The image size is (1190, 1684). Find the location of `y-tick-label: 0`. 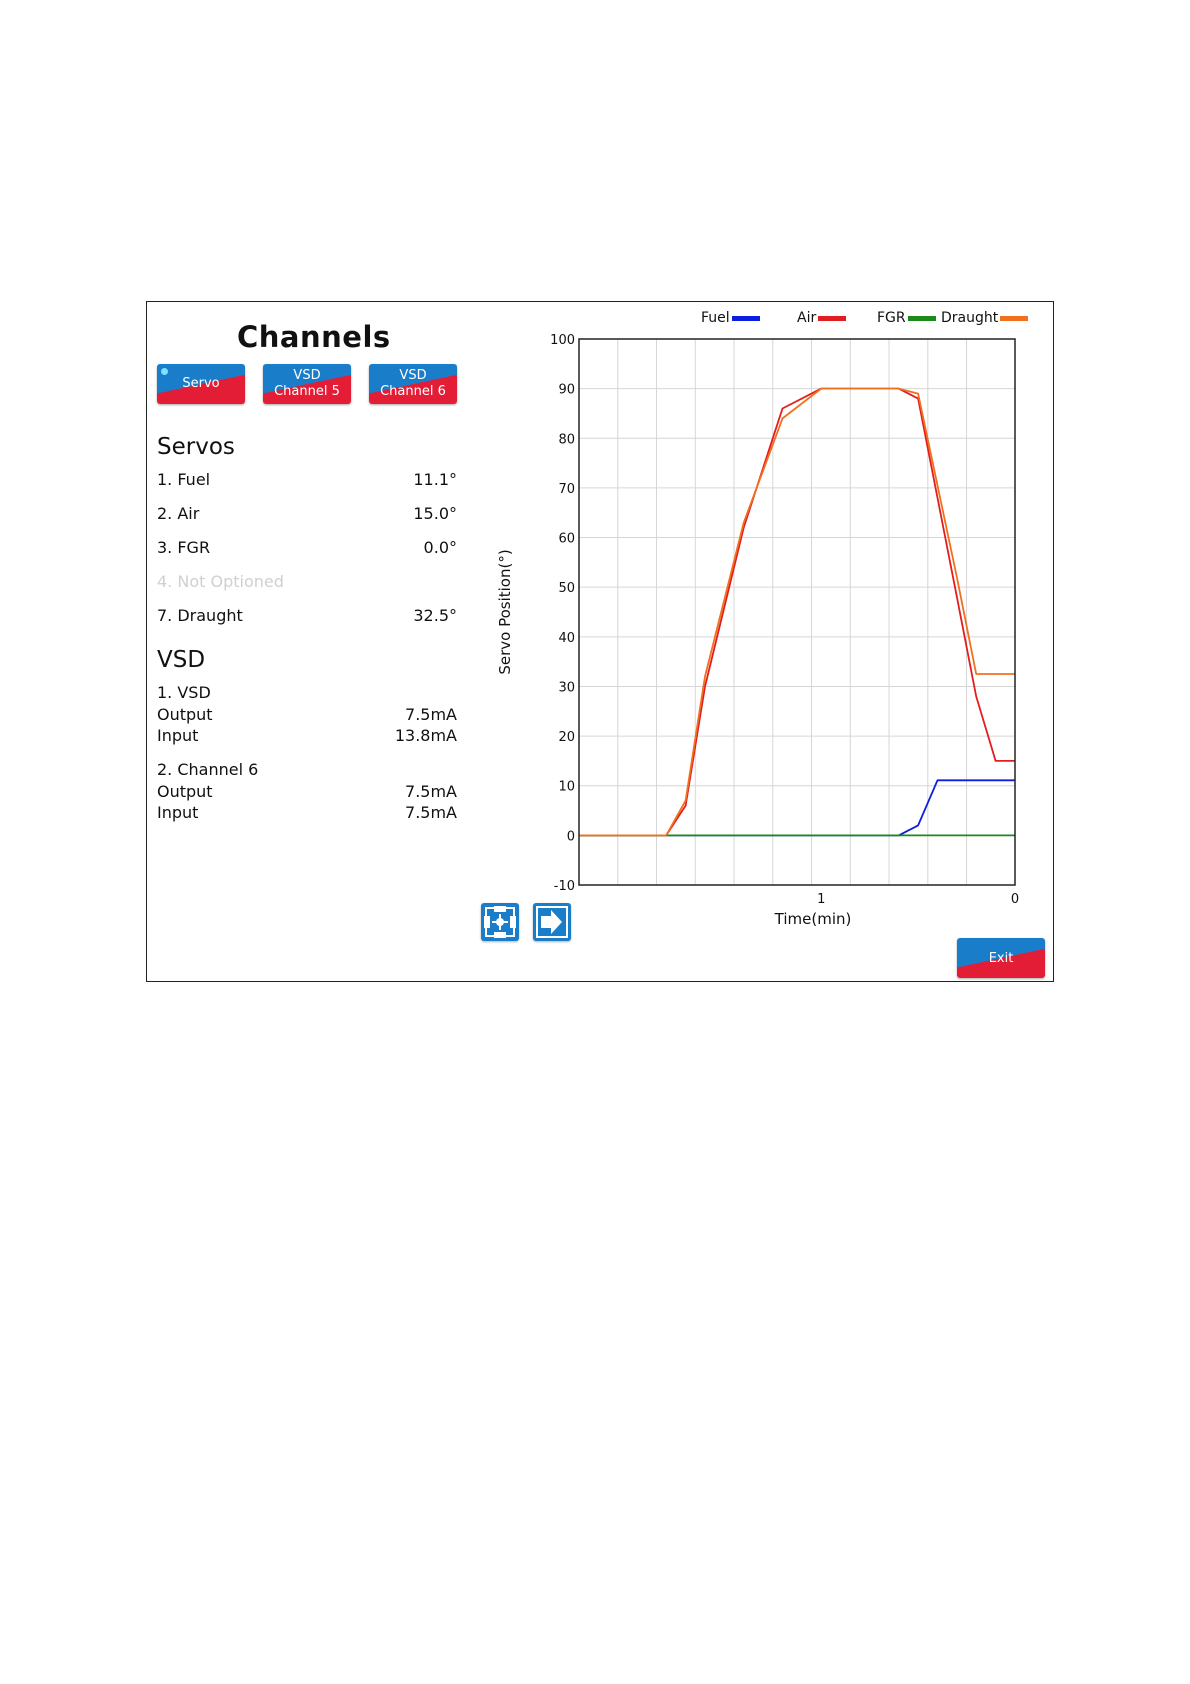

y-tick-label: 0 is located at coordinates (571, 836).